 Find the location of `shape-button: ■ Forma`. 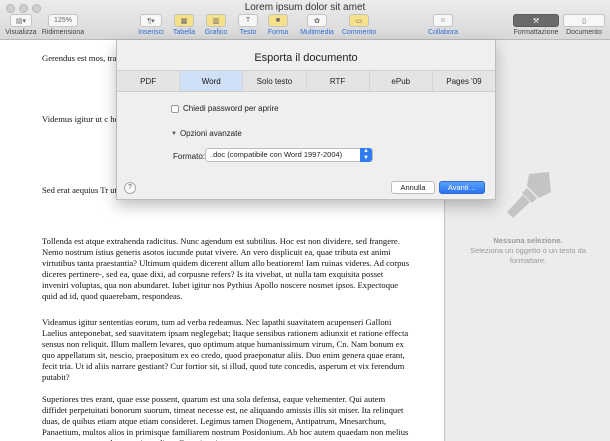

shape-button: ■ Forma is located at coordinates (278, 25).